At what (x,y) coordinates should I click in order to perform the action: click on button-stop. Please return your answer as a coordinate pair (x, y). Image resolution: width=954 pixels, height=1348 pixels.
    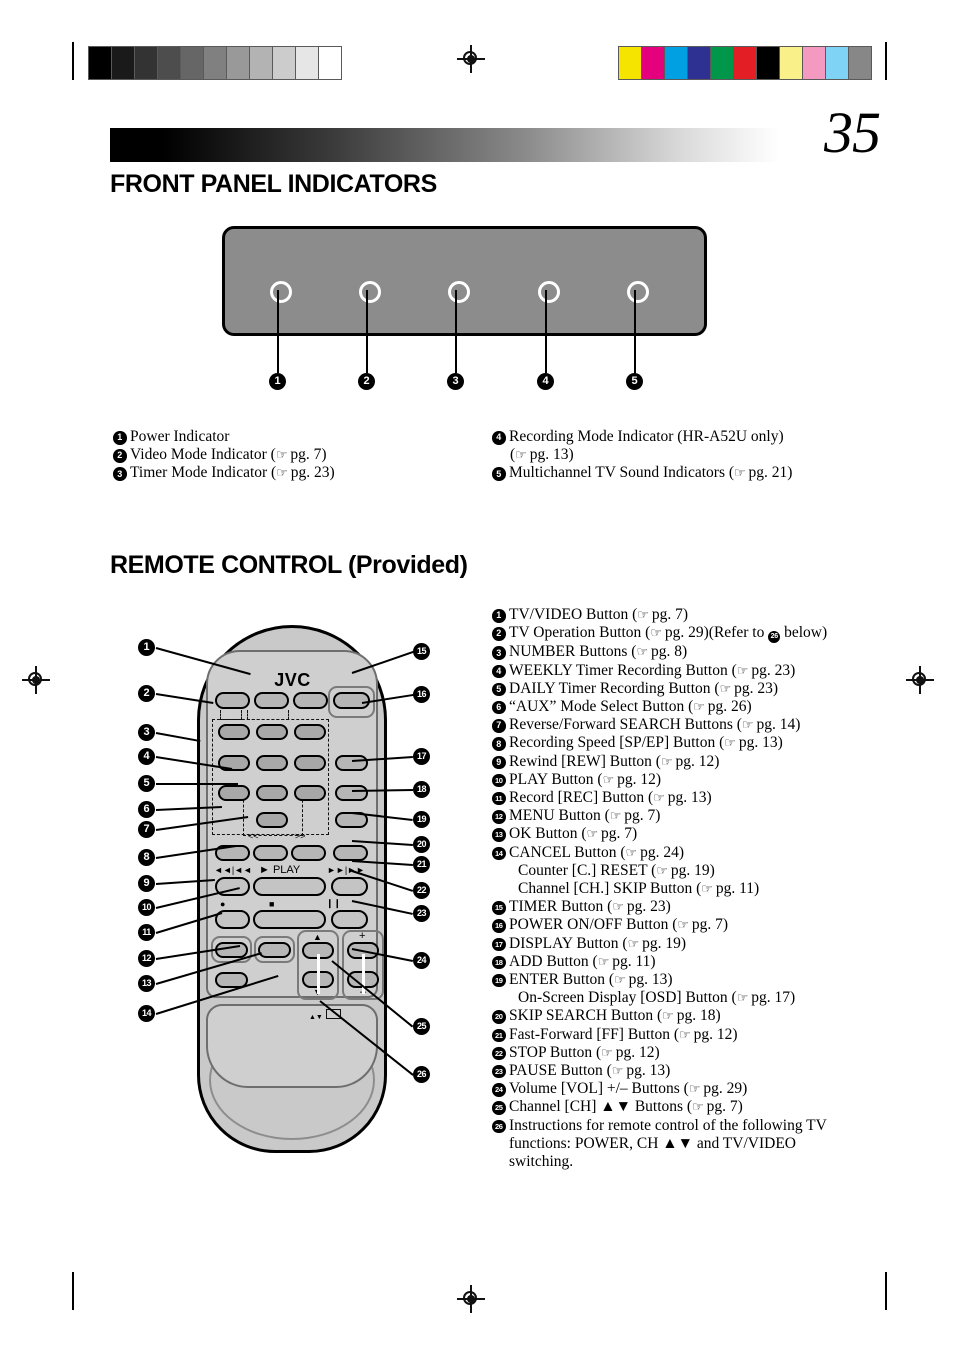
    Looking at the image, I should click on (289, 919).